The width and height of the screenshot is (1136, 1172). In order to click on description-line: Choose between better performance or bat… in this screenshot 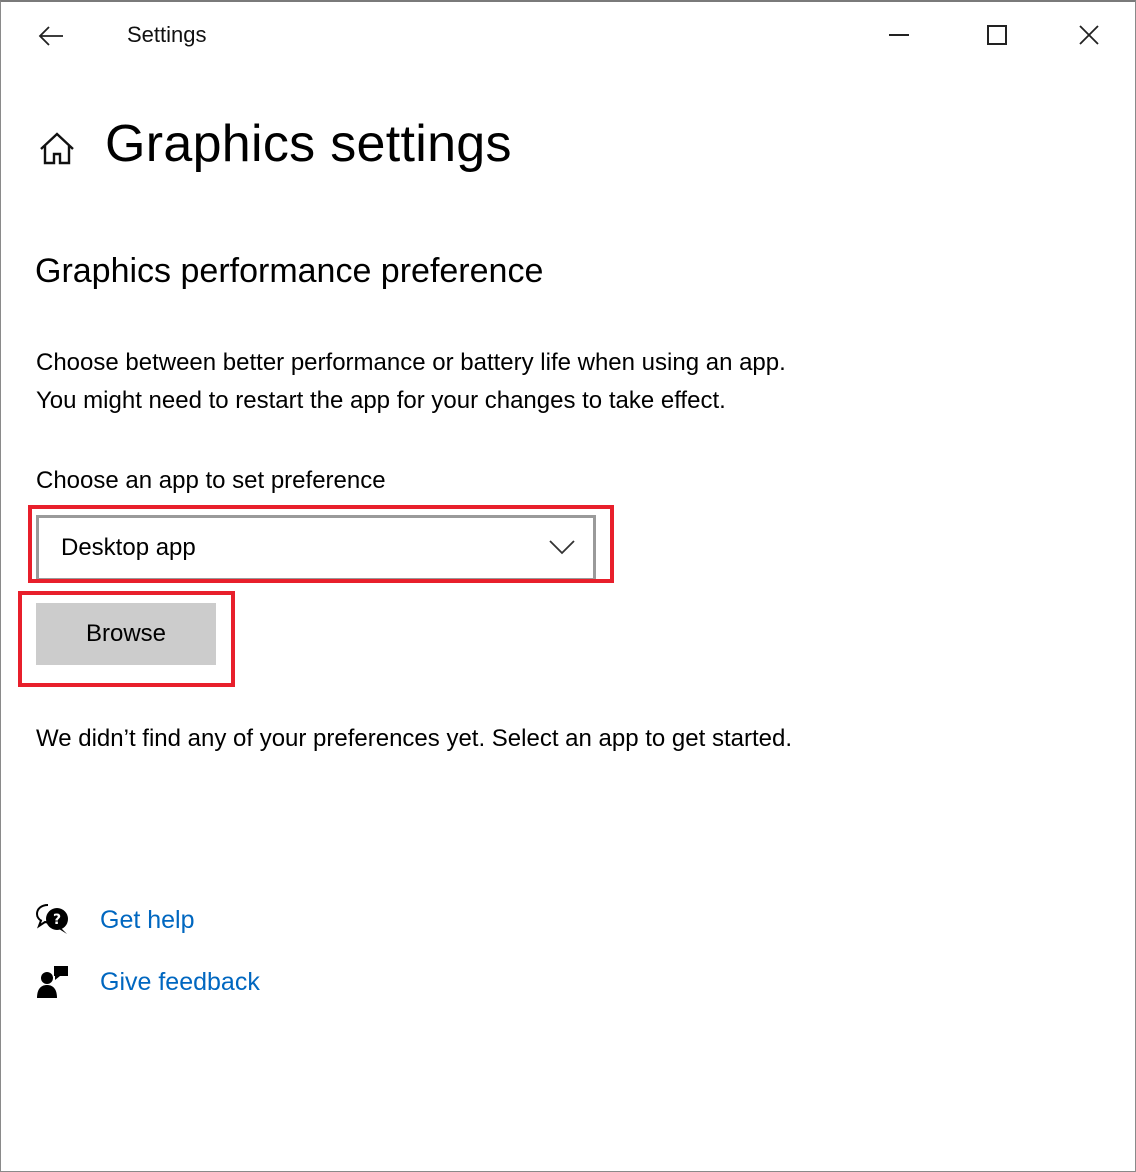, I will do `click(411, 362)`.